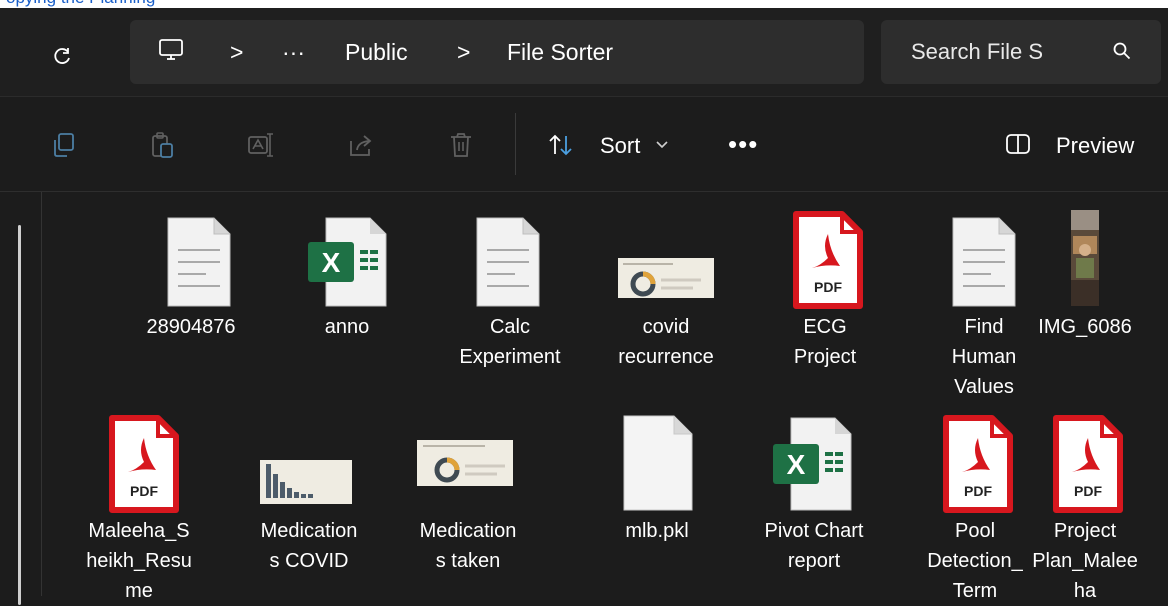  I want to click on search-input: Search File S, so click(977, 52).